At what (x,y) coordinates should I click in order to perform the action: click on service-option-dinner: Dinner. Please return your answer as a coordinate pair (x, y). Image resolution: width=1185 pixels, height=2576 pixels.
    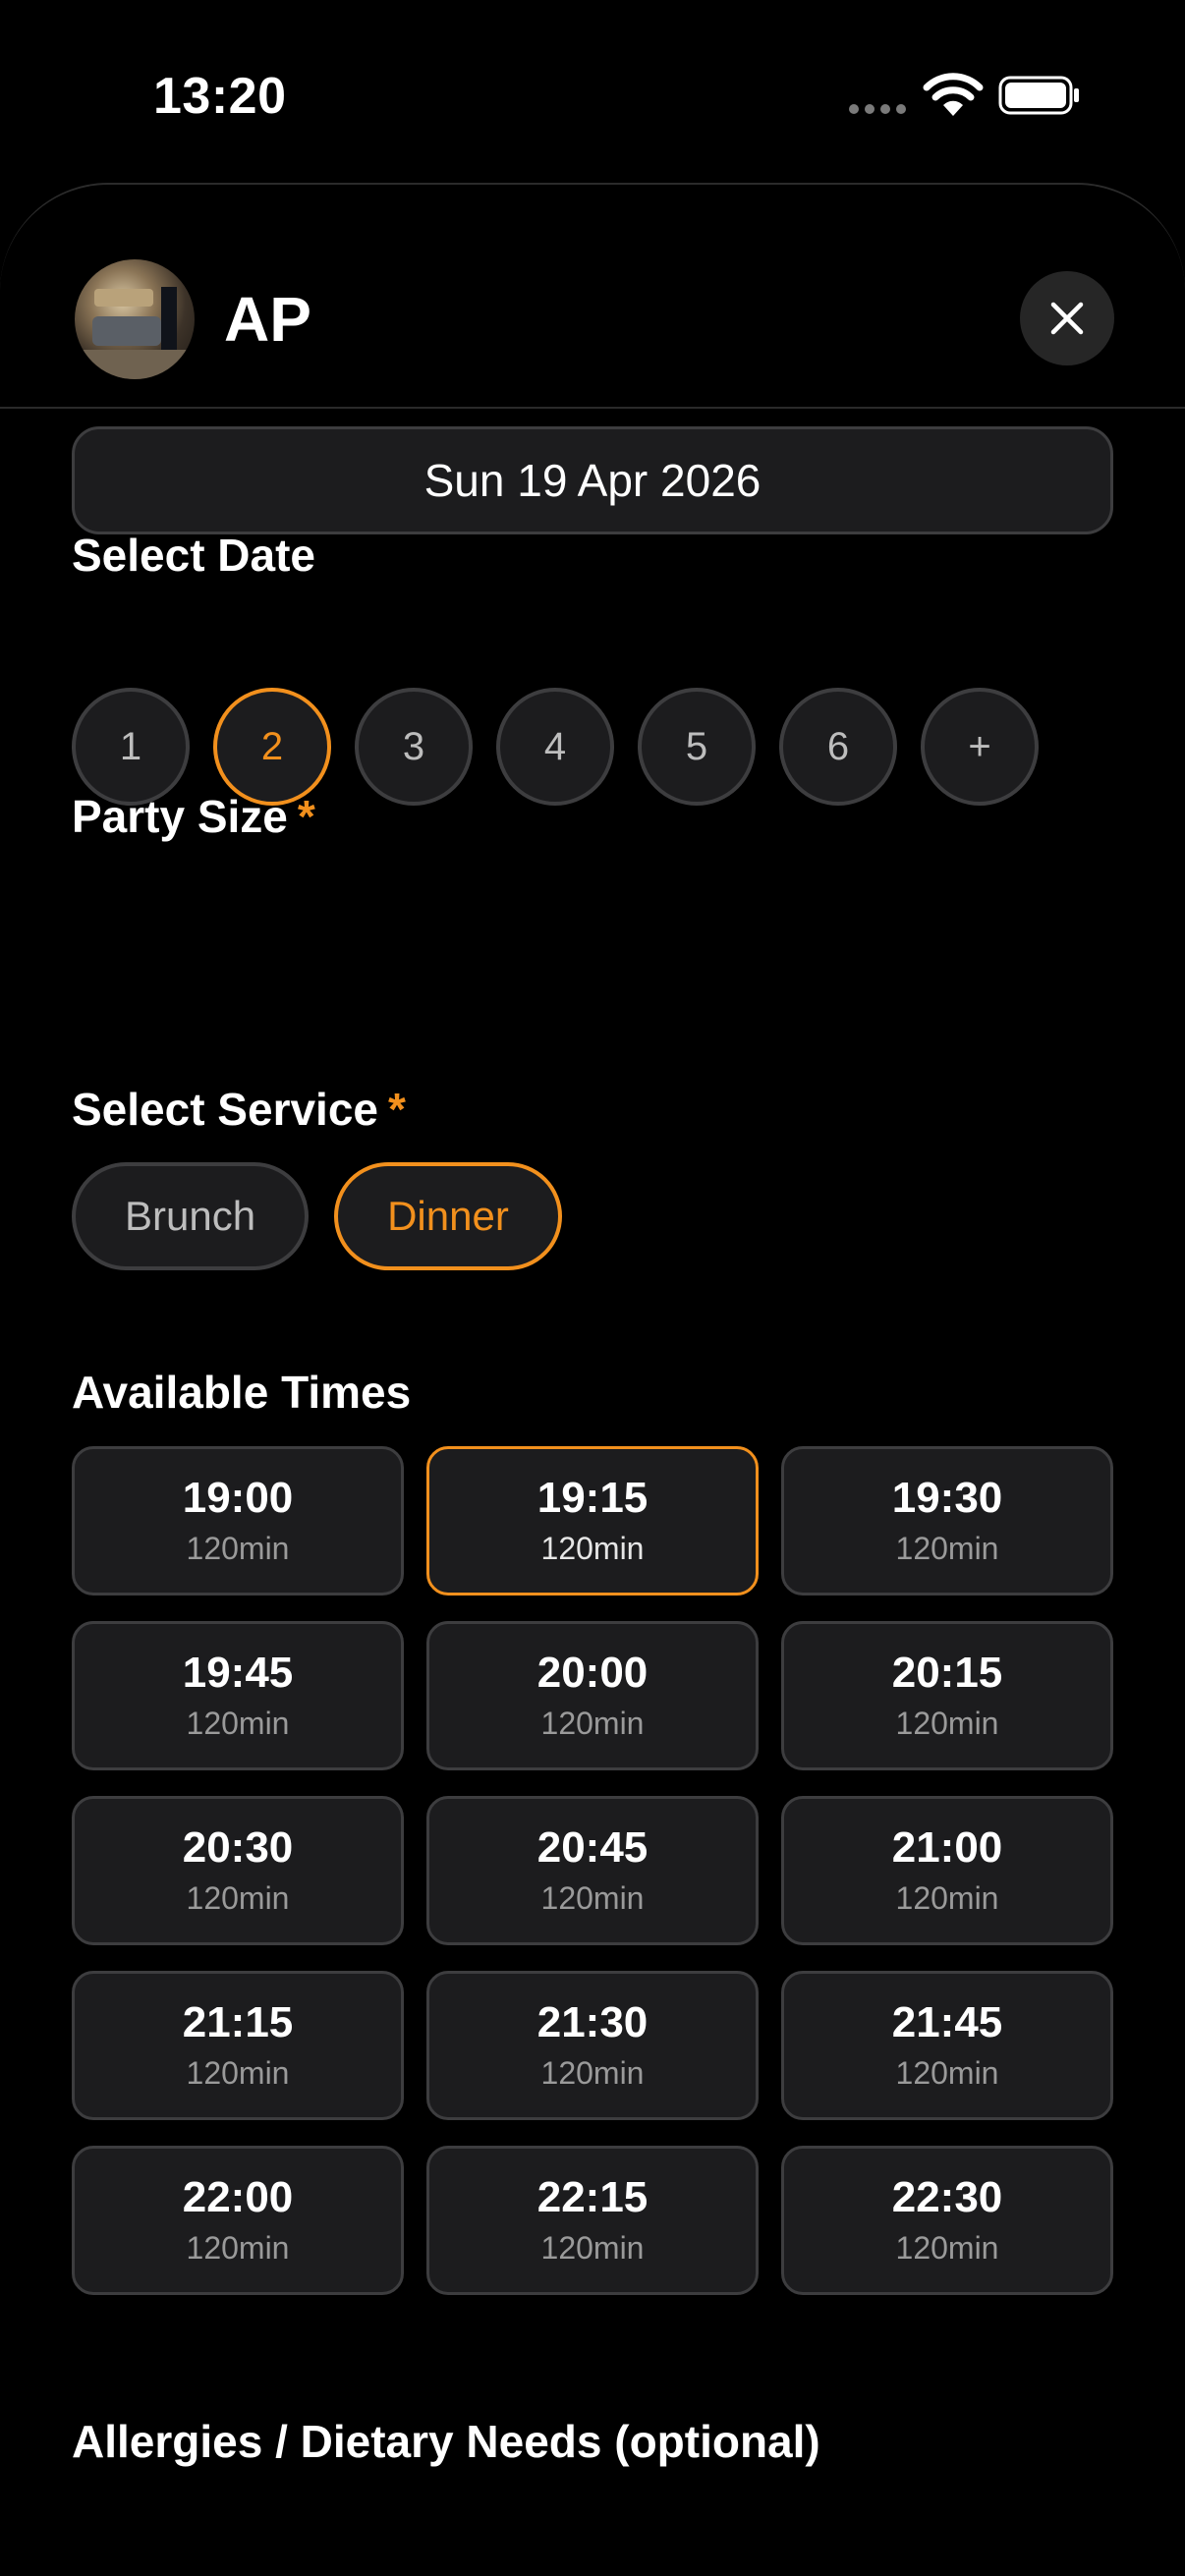
    Looking at the image, I should click on (448, 1216).